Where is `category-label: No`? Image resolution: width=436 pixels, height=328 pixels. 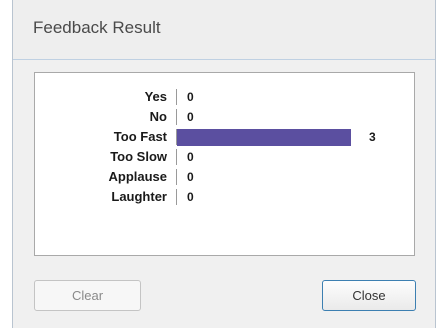
category-label: No is located at coordinates (158, 116).